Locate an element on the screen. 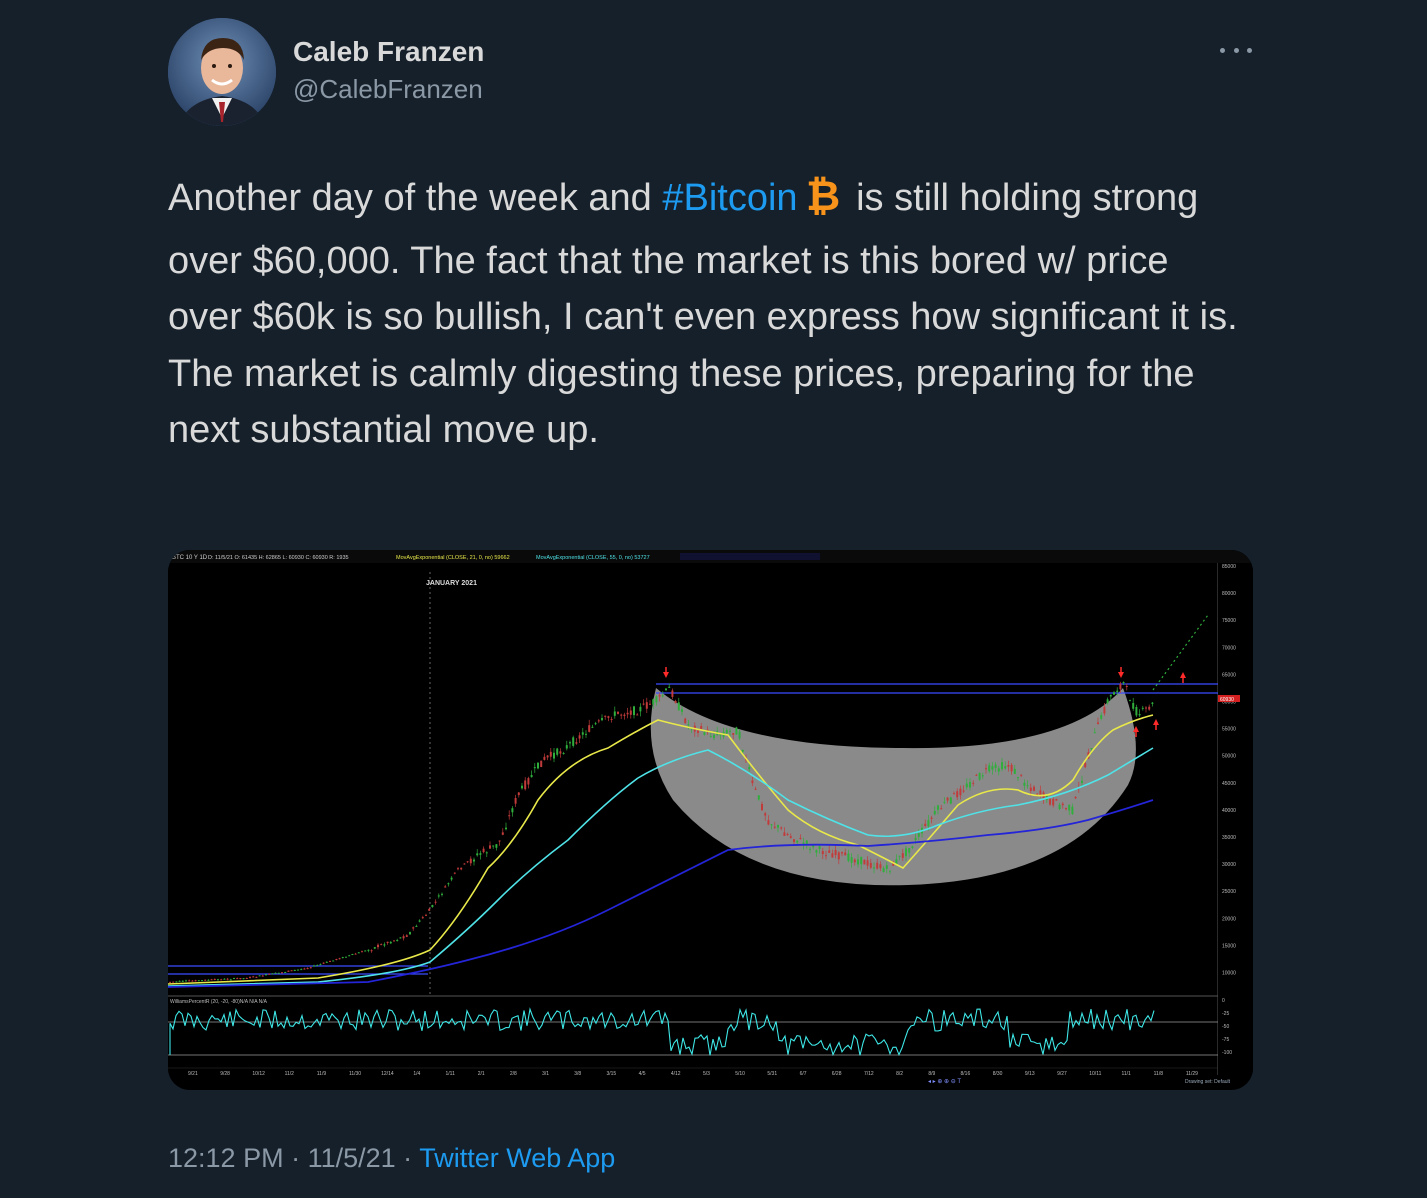 Image resolution: width=1427 pixels, height=1198 pixels. source-app-link: Twitter Web App is located at coordinates (517, 1158).